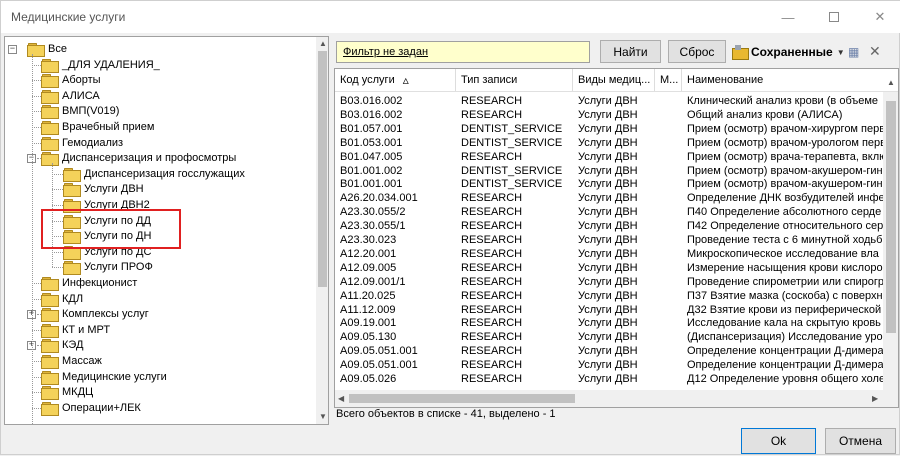 The image size is (900, 456). I want to click on cell-name: (Диспансеризация) Исследование уро, so click(785, 337).